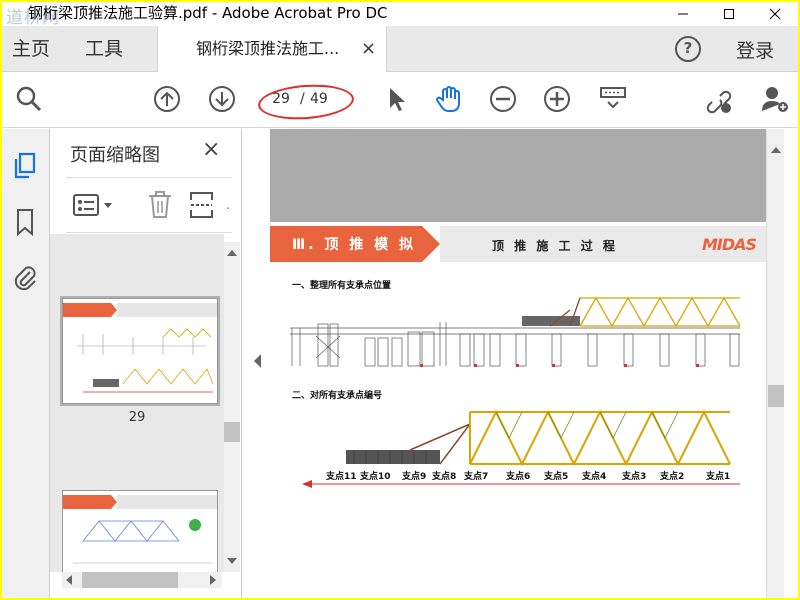 The width and height of the screenshot is (800, 600). Describe the element at coordinates (791, 363) in the screenshot. I see `right-pane-edge` at that location.